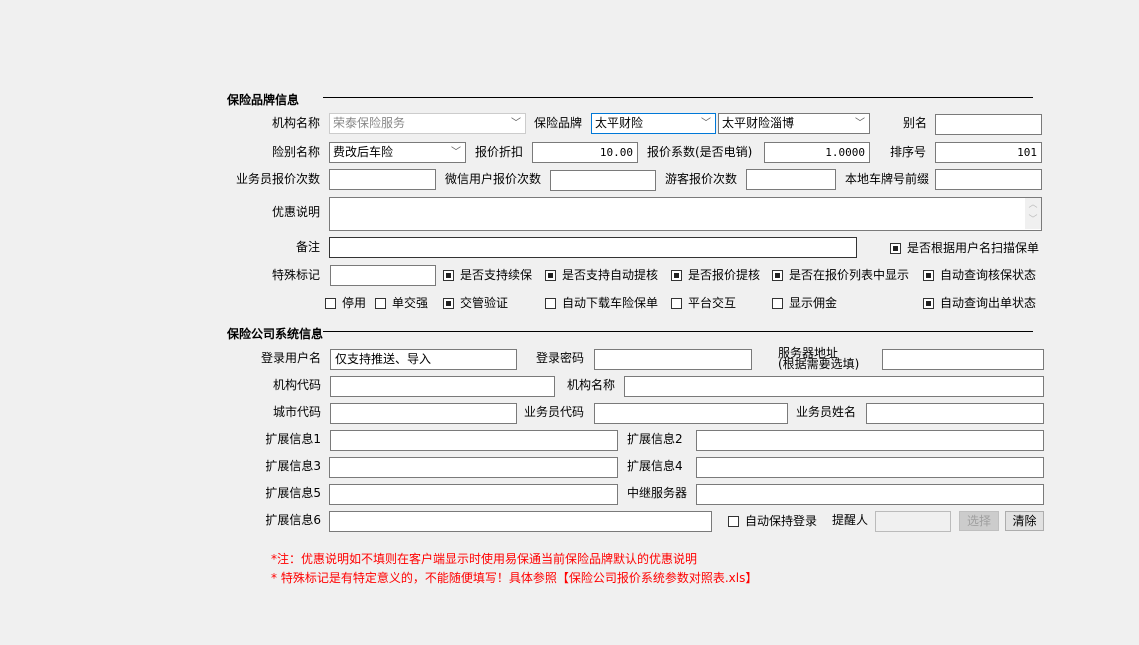 Image resolution: width=1139 pixels, height=645 pixels. What do you see at coordinates (401, 303) in the screenshot?
I see `checkbox-compulsory-only: 单交强` at bounding box center [401, 303].